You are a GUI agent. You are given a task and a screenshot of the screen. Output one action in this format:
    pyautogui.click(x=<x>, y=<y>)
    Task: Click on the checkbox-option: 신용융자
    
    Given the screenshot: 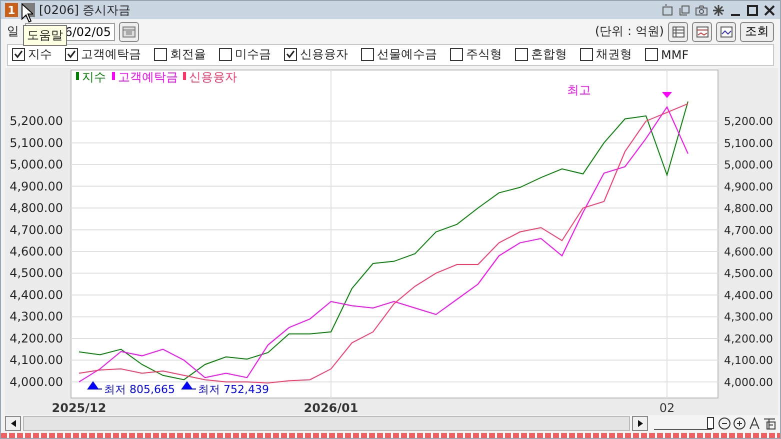 What is the action you would take?
    pyautogui.click(x=316, y=55)
    